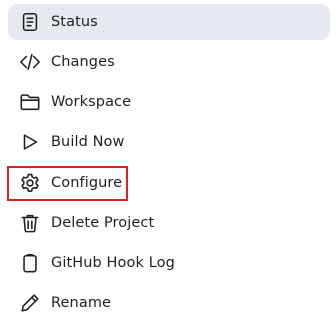 This screenshot has width=336, height=321. I want to click on sidebar-item-status: Status, so click(169, 22).